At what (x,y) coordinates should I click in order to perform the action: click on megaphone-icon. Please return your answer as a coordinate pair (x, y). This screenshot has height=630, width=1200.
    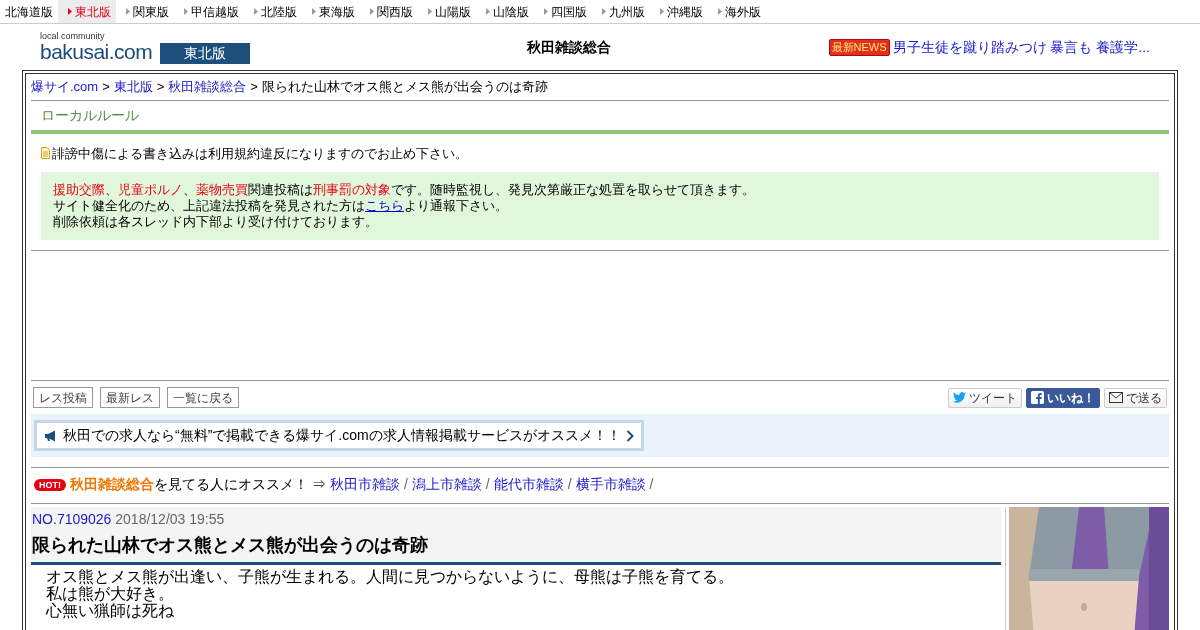
    Looking at the image, I should click on (51, 435).